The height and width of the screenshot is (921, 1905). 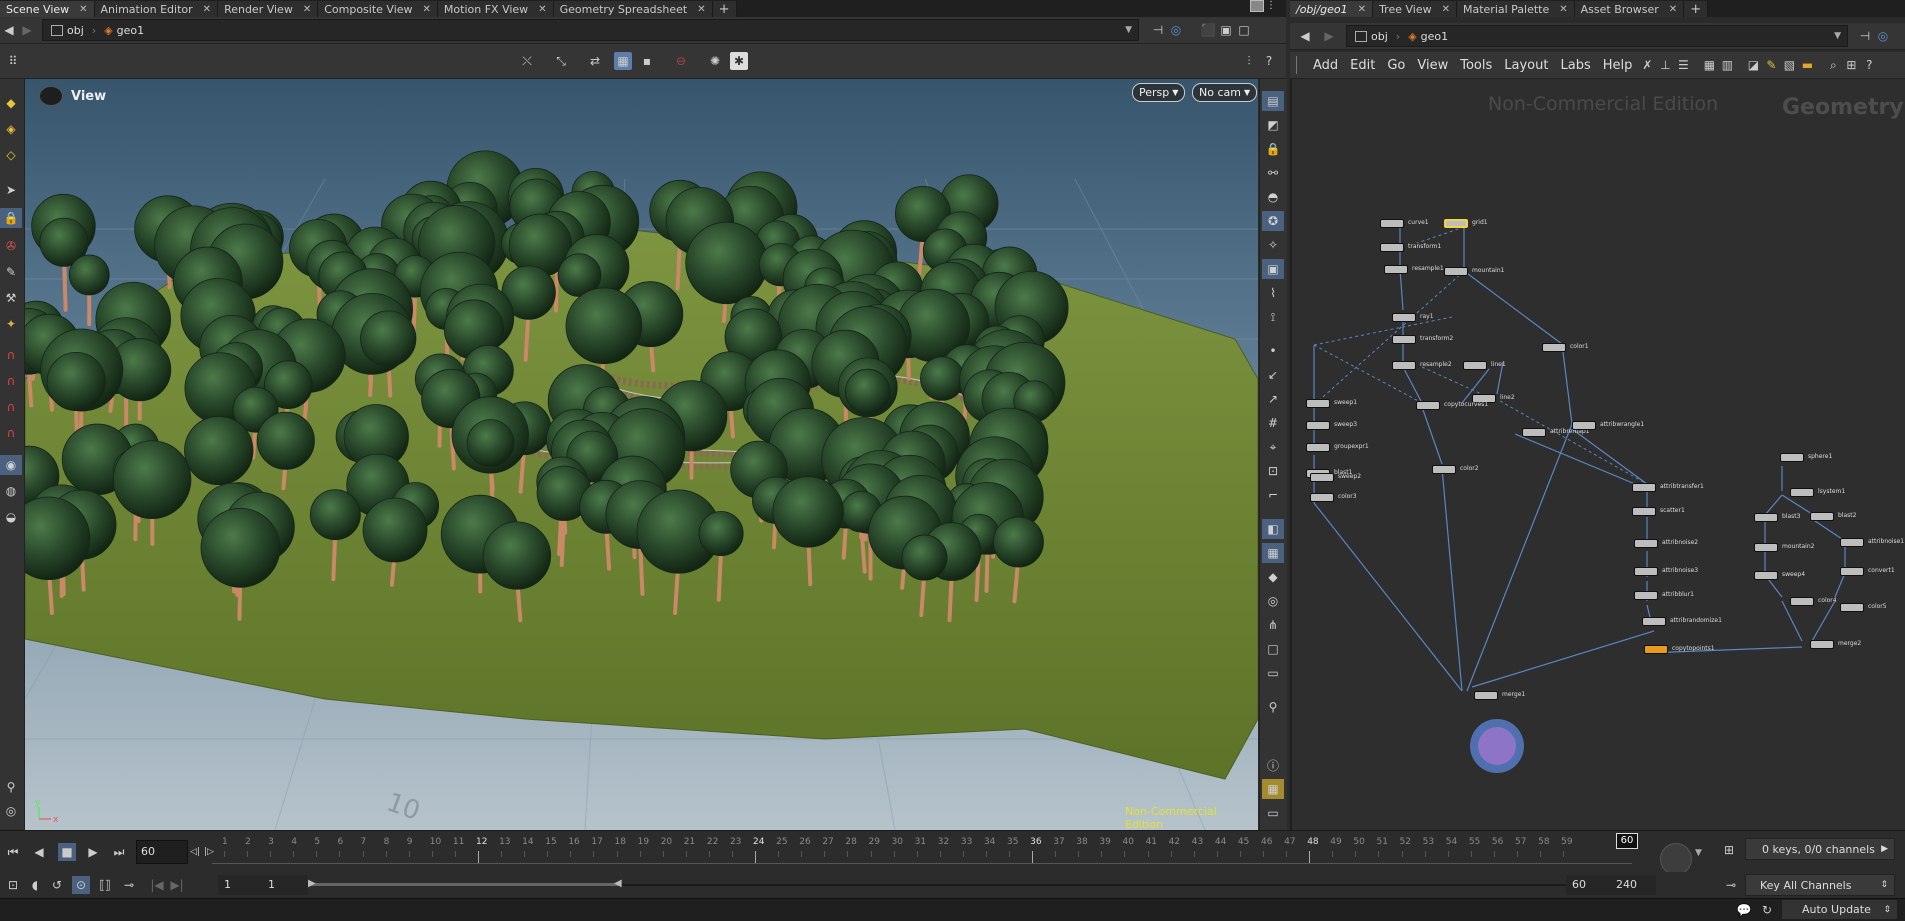 I want to click on display-icon: ▣, so click(x=1226, y=30).